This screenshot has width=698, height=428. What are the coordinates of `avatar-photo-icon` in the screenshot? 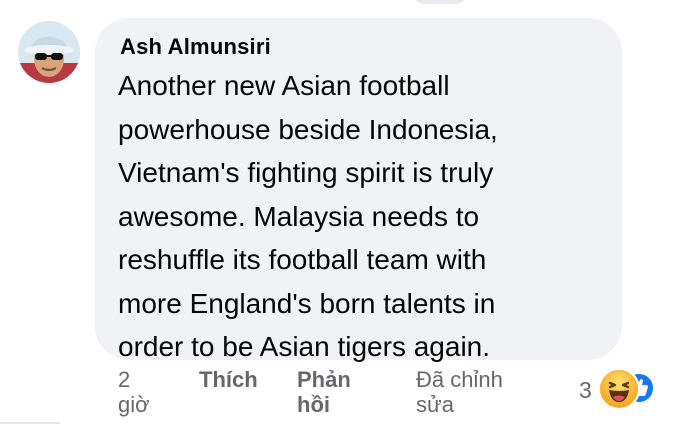 It's located at (49, 52).